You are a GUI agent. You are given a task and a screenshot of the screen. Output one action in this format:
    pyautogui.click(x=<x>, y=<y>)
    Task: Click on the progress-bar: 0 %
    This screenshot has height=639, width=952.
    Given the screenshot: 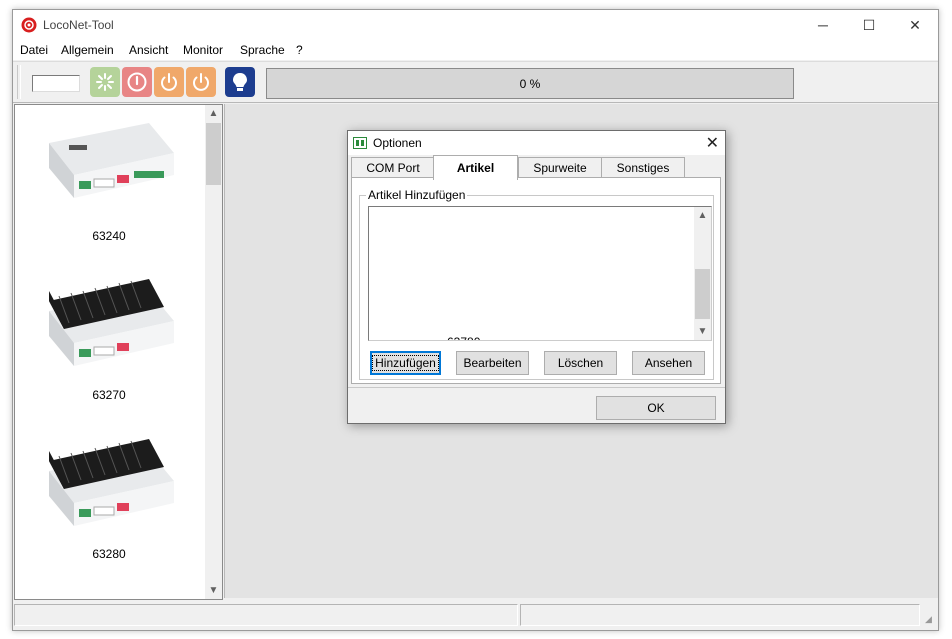 What is the action you would take?
    pyautogui.click(x=530, y=83)
    